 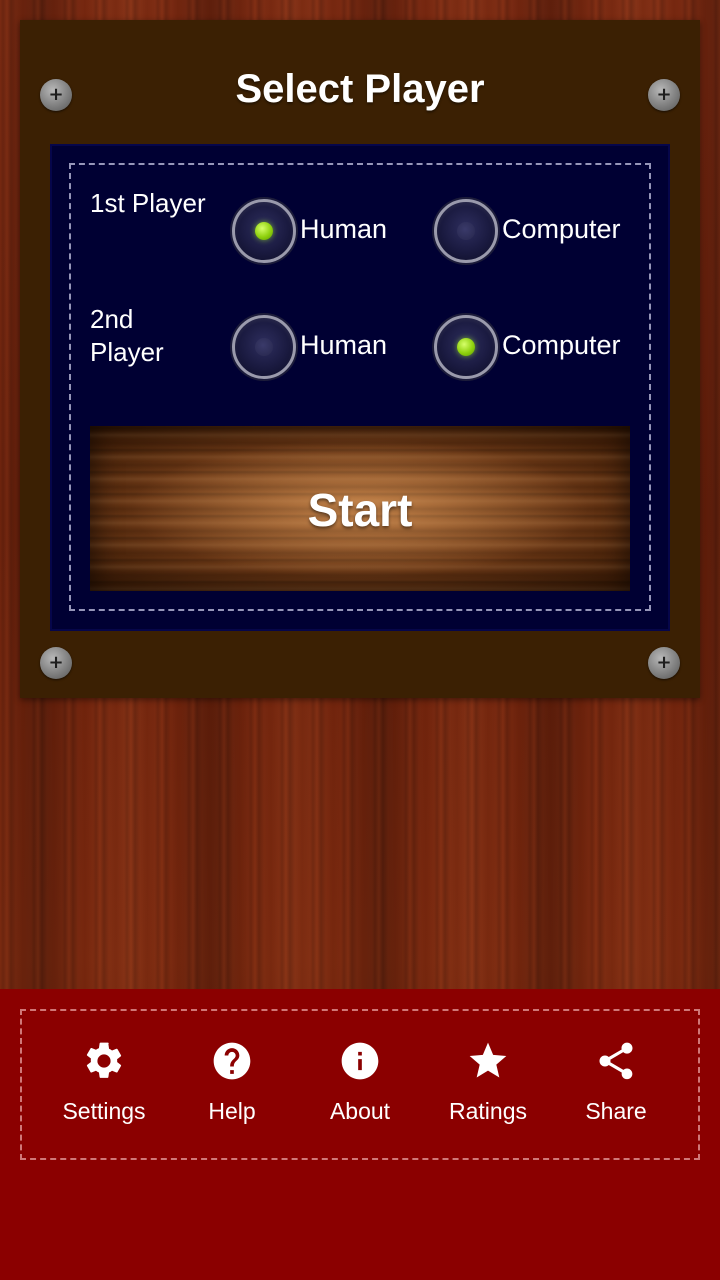 I want to click on ratings-label: Ratings, so click(x=488, y=1111).